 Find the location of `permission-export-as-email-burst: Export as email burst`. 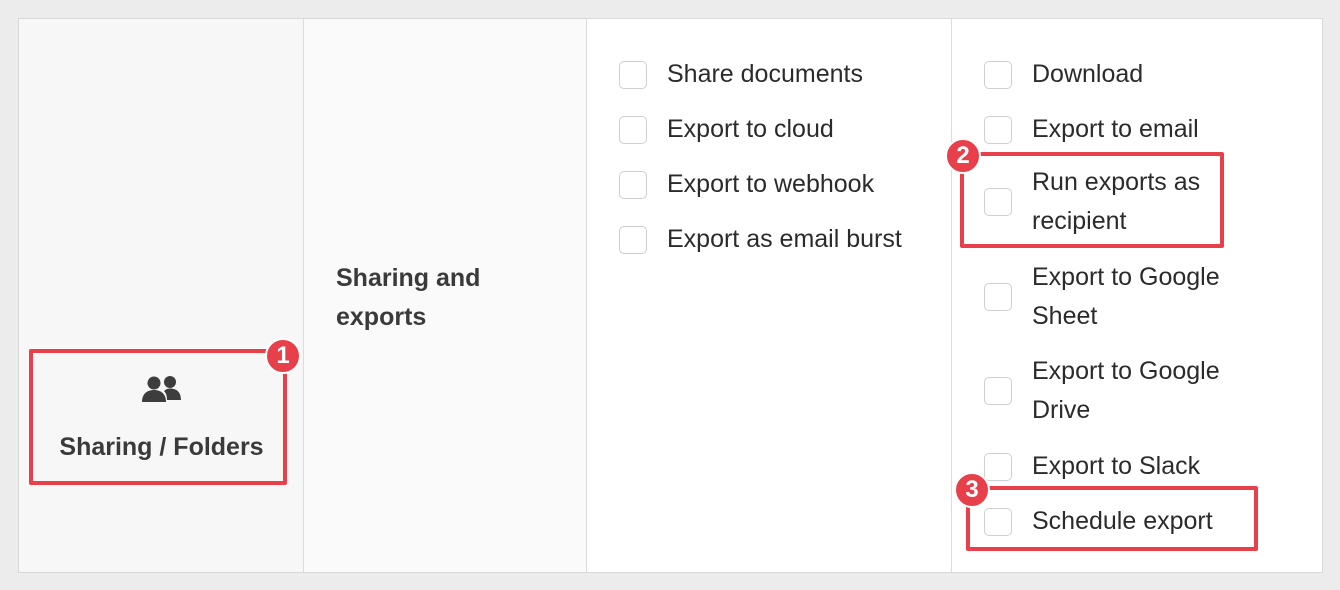

permission-export-as-email-burst: Export as email burst is located at coordinates (760, 239).